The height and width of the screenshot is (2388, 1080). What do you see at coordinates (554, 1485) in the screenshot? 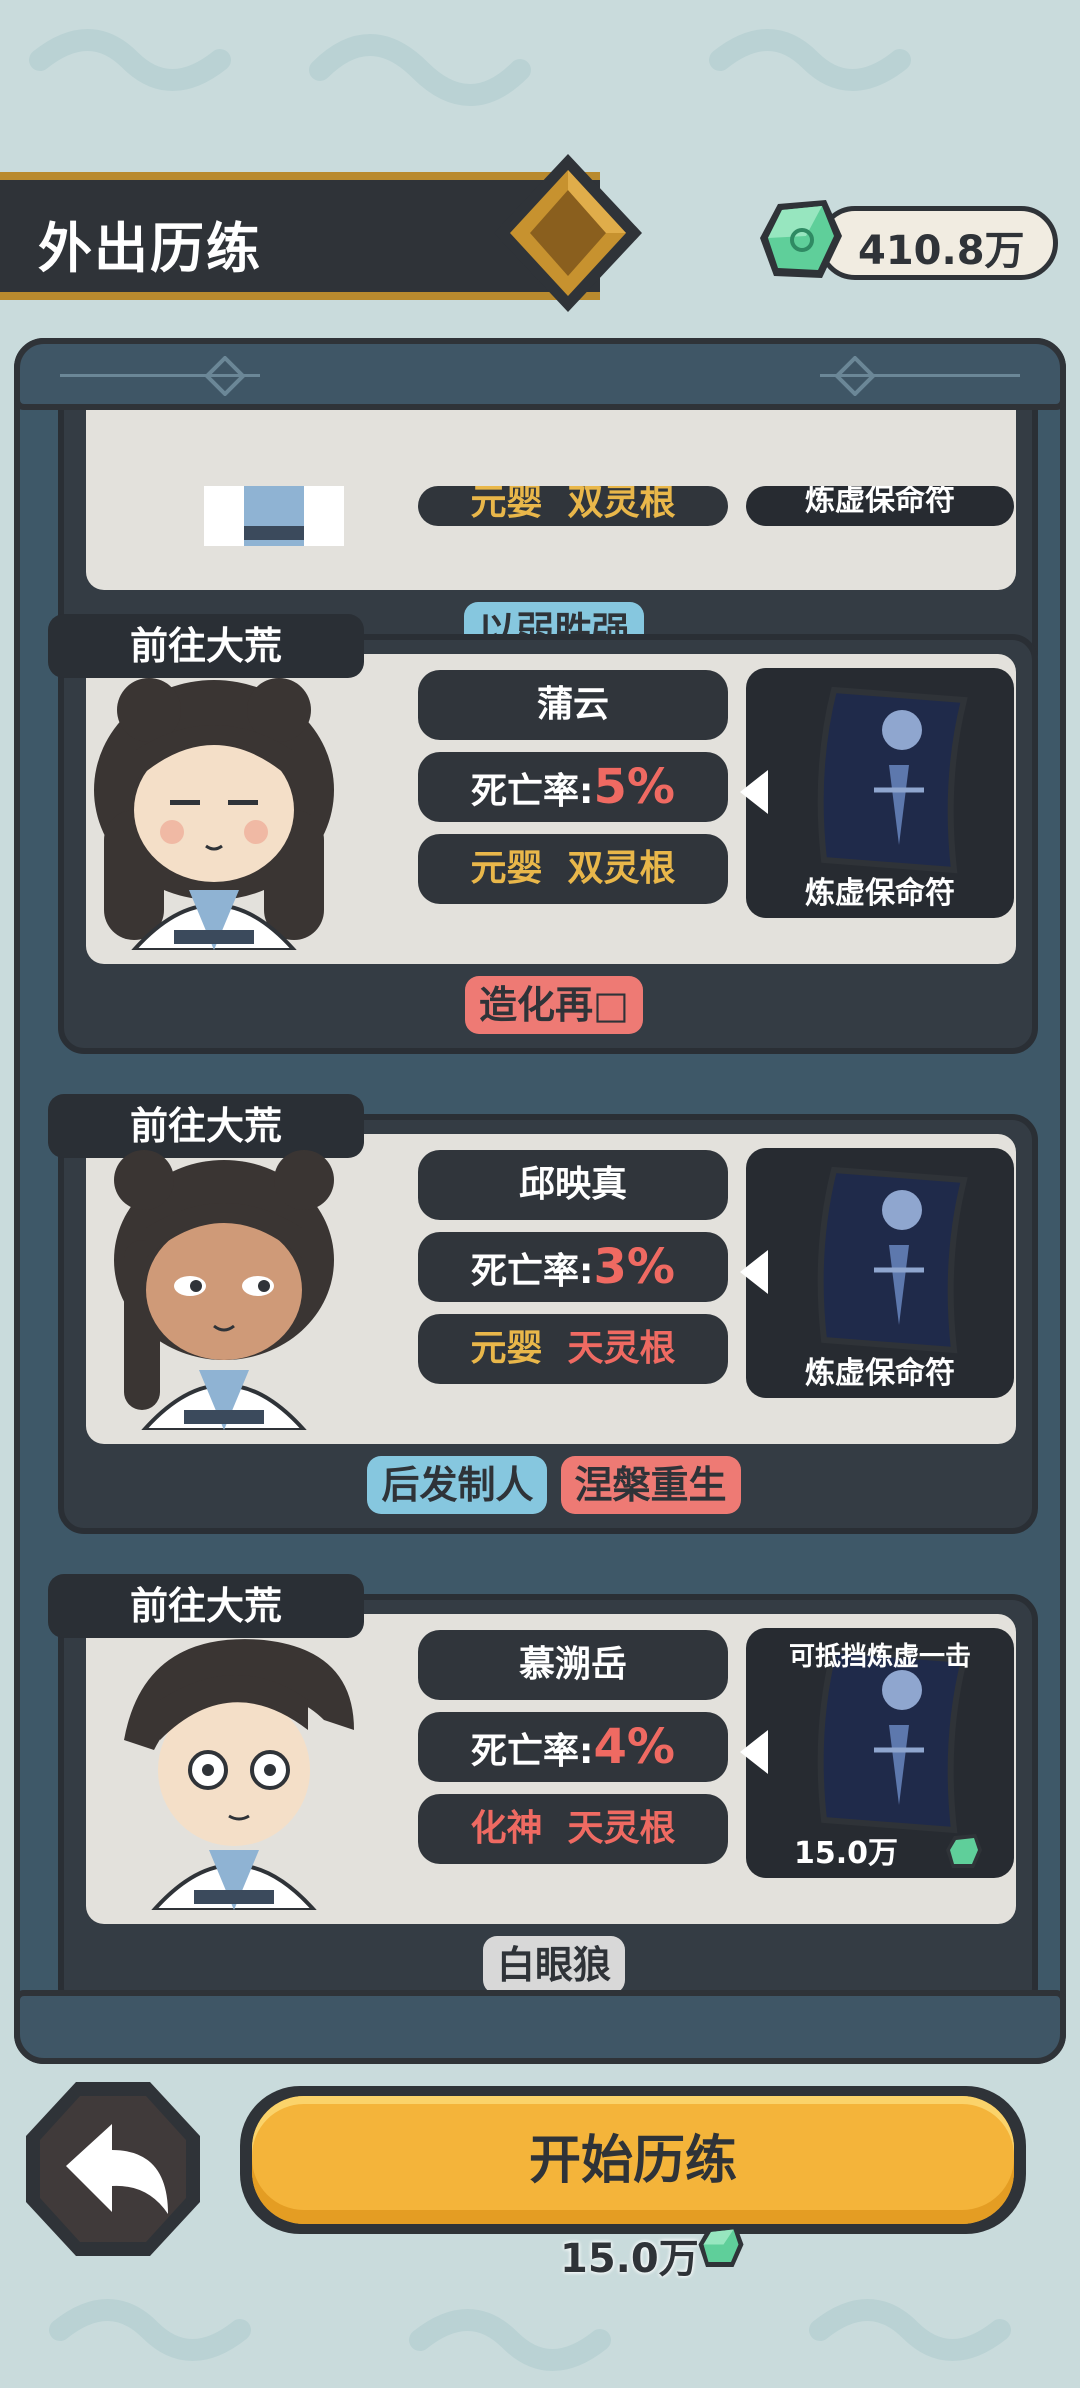
I see `trait-tags: 后发制人 涅槃重生` at bounding box center [554, 1485].